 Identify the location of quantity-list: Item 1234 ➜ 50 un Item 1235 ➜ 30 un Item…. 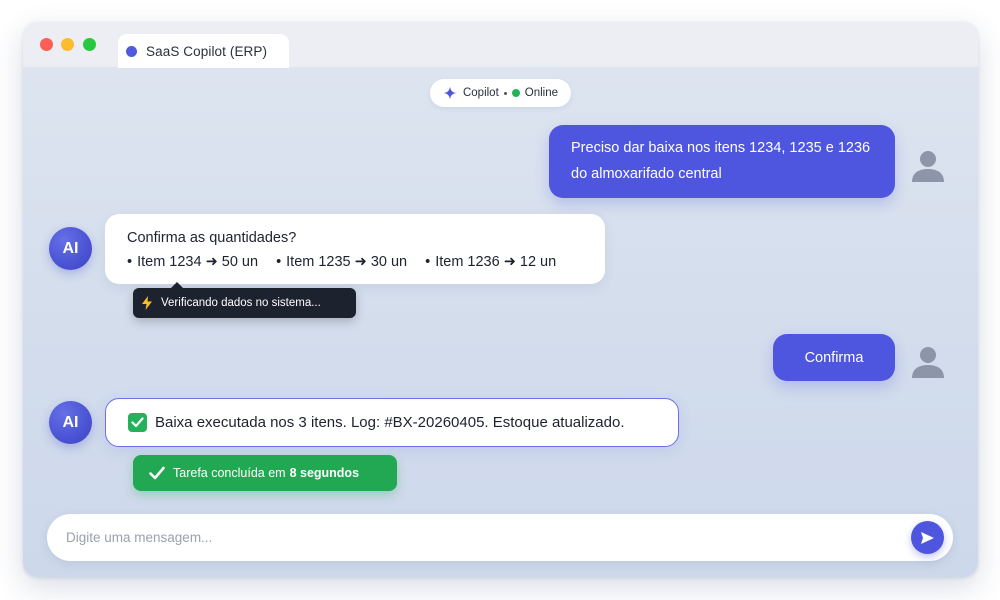
(355, 262).